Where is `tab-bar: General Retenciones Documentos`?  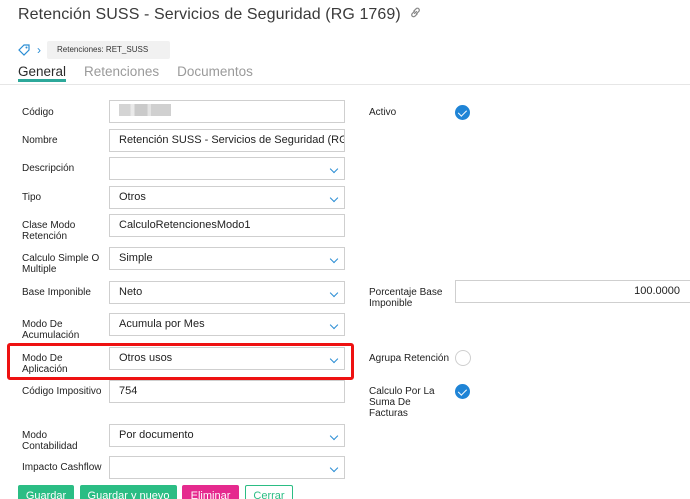
tab-bar: General Retenciones Documentos is located at coordinates (135, 73).